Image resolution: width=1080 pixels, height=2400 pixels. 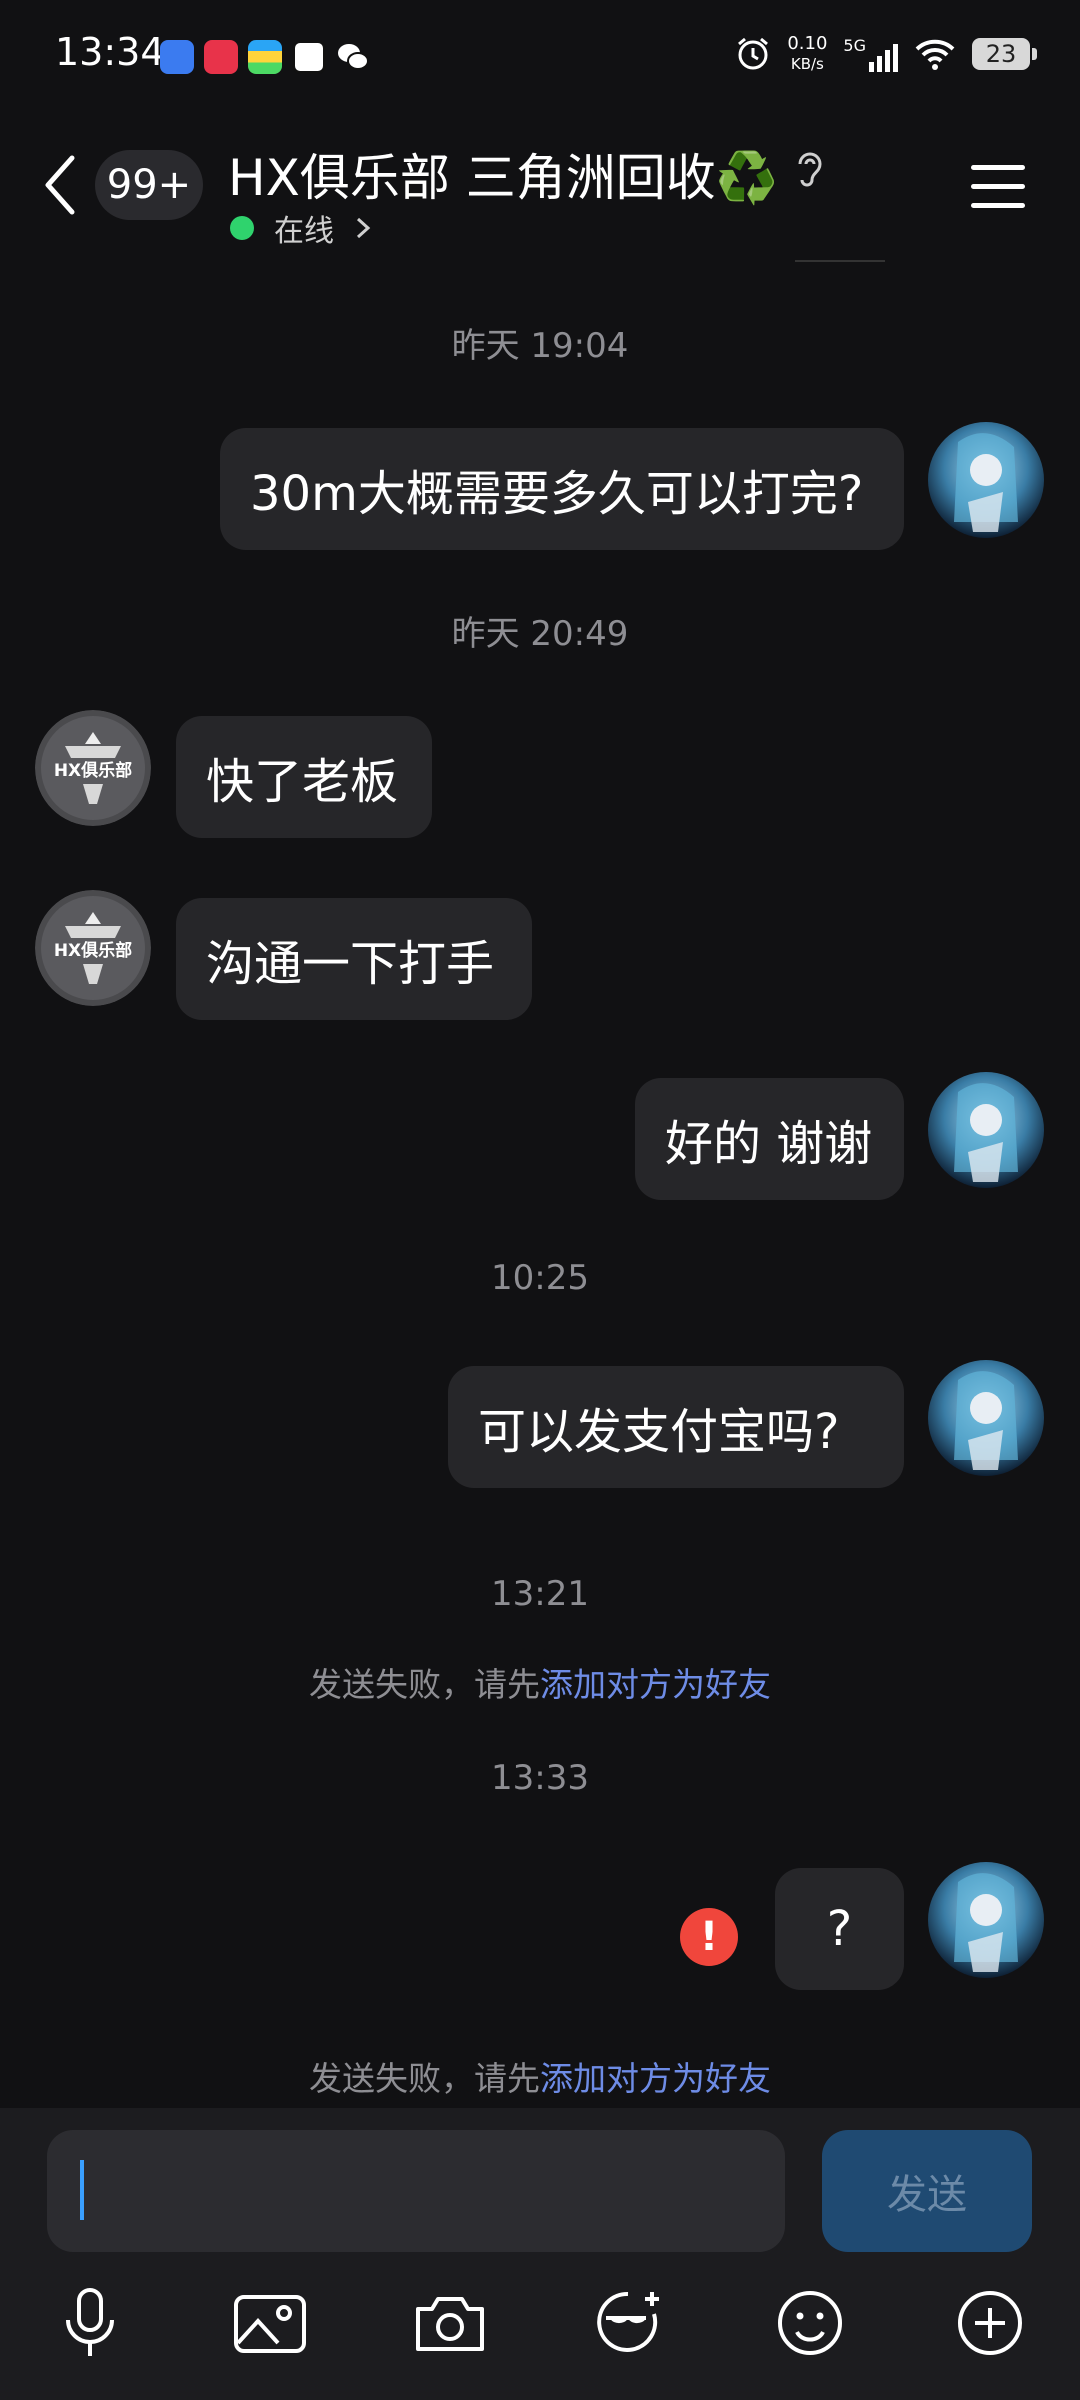 I want to click on face-effect-icon, so click(x=628, y=2321).